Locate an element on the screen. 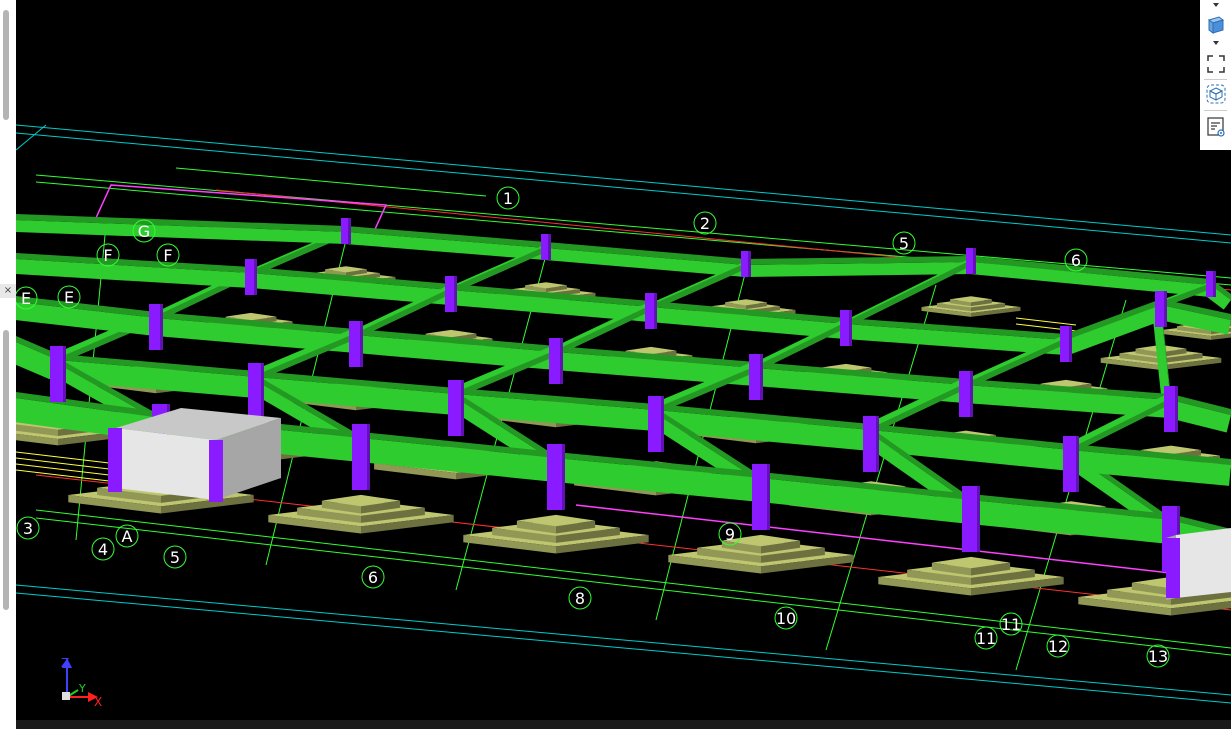  wall-box-right is located at coordinates (1198, 564).